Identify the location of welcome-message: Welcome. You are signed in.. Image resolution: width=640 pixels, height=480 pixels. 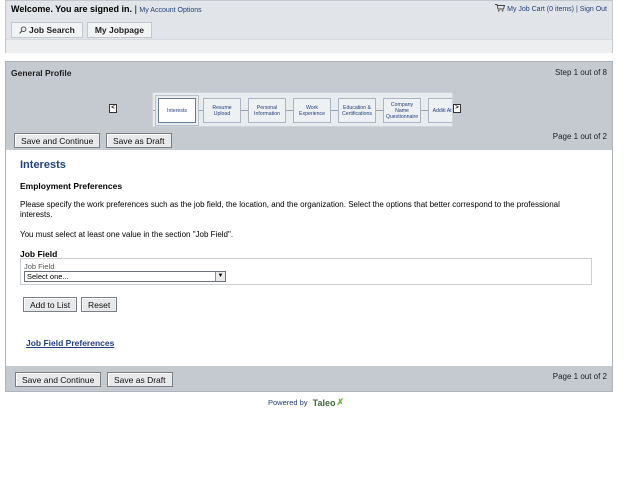
(72, 9).